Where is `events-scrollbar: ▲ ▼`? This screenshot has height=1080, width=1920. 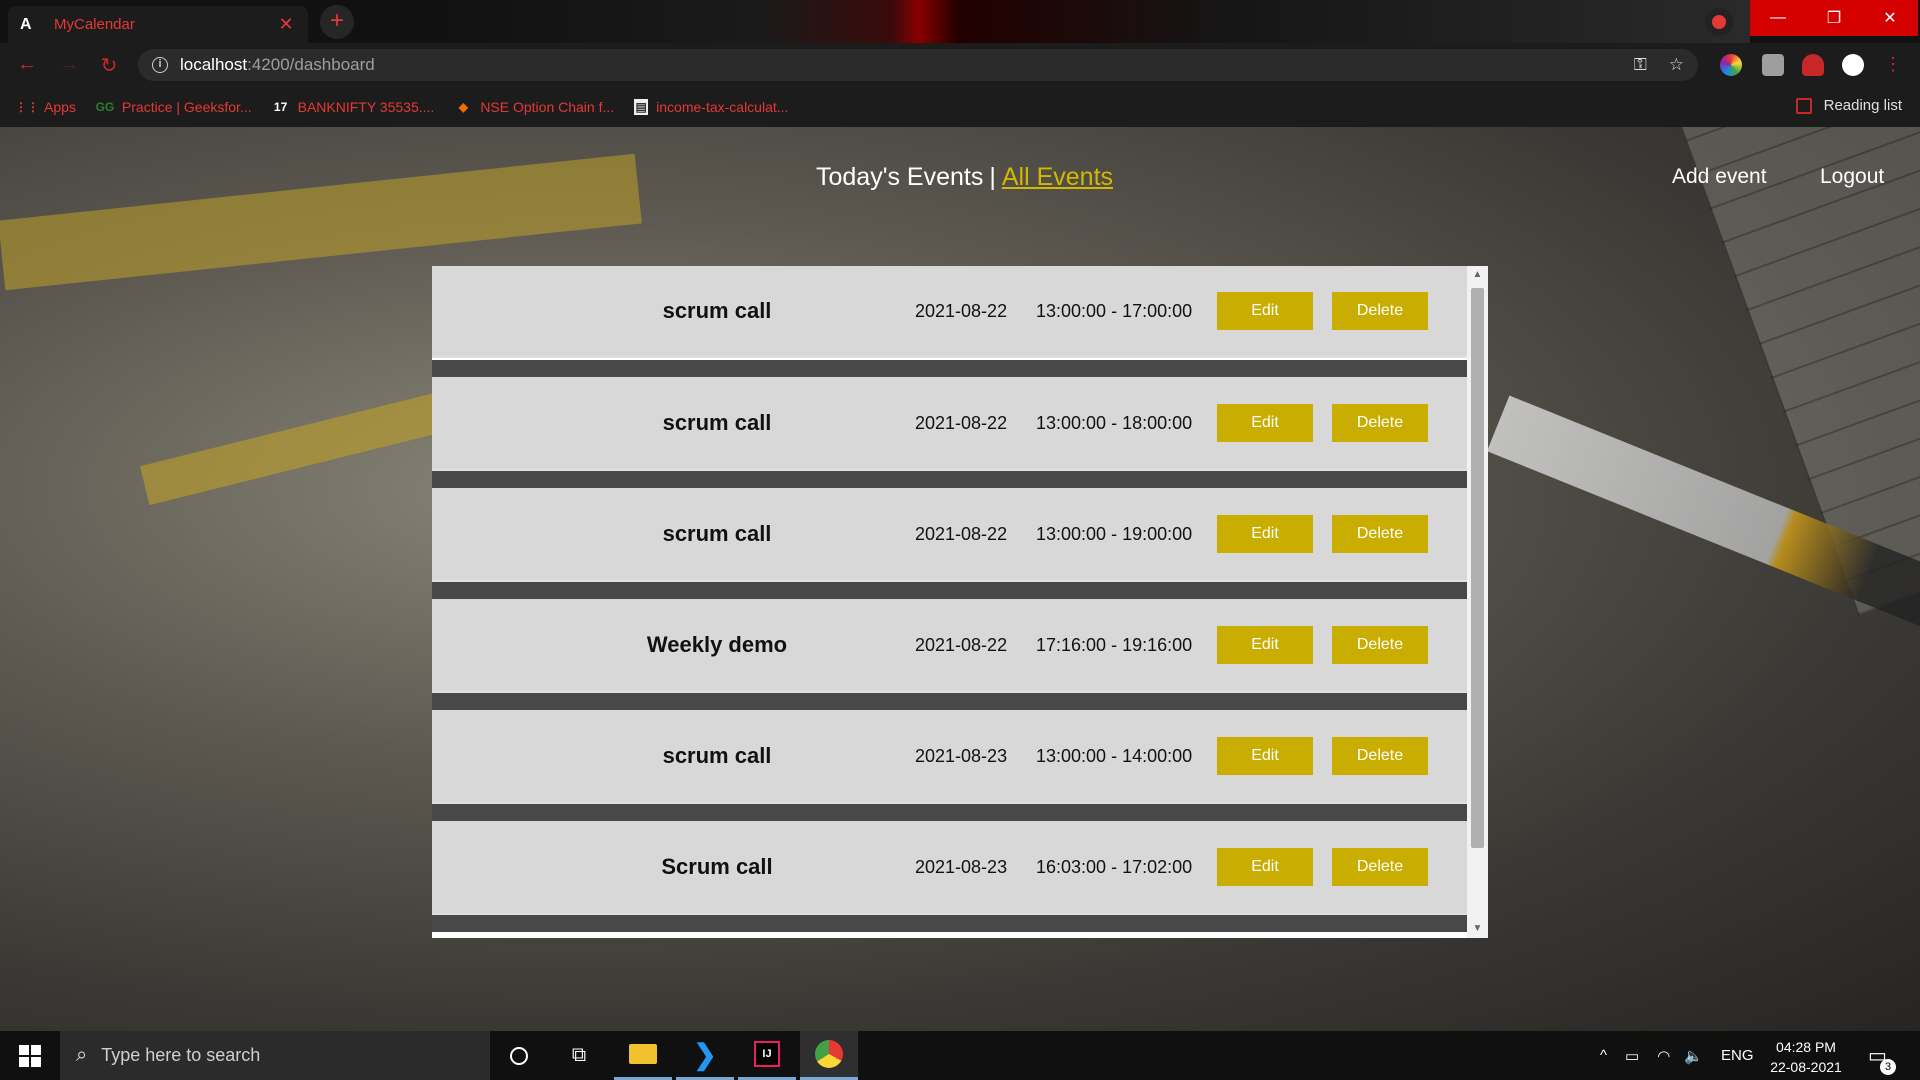
events-scrollbar: ▲ ▼ is located at coordinates (1477, 602).